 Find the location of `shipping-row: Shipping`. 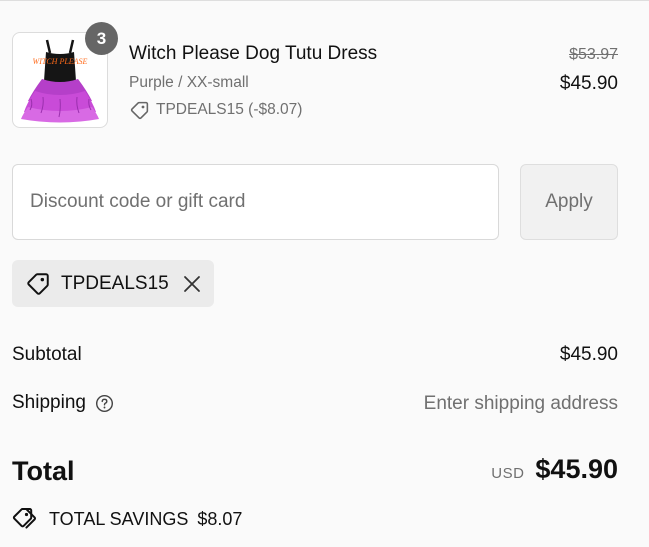

shipping-row: Shipping is located at coordinates (63, 403).